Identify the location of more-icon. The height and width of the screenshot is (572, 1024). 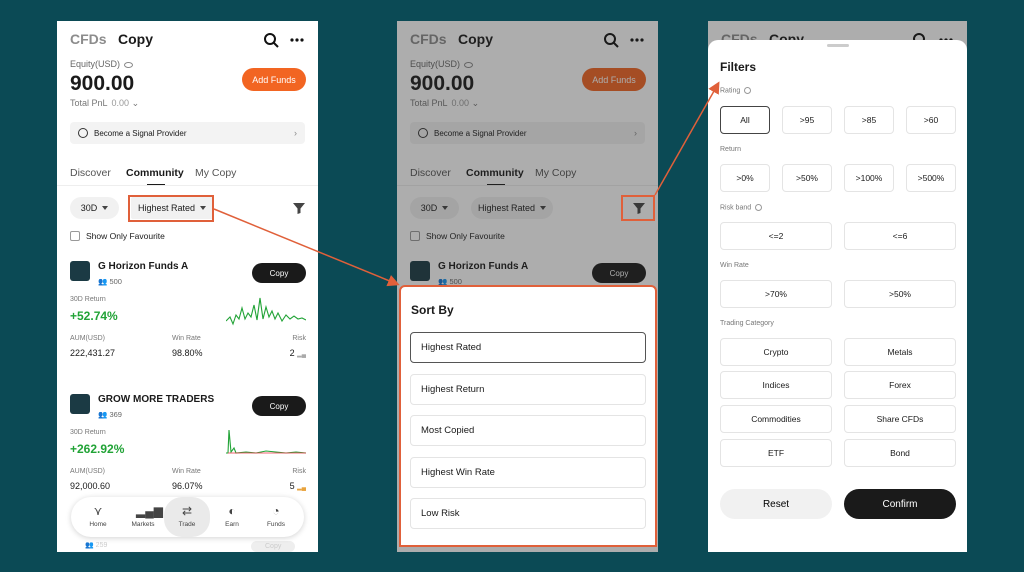
(297, 40).